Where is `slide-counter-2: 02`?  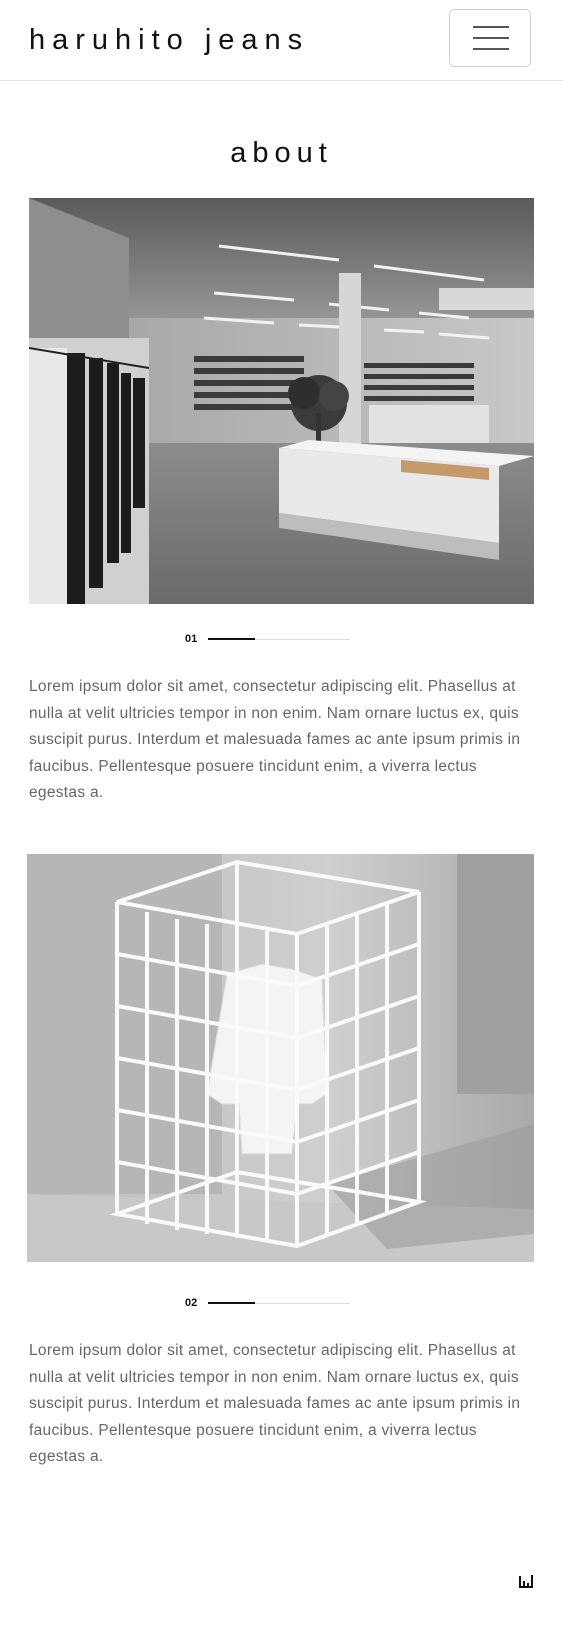
slide-counter-2: 02 is located at coordinates (267, 1303).